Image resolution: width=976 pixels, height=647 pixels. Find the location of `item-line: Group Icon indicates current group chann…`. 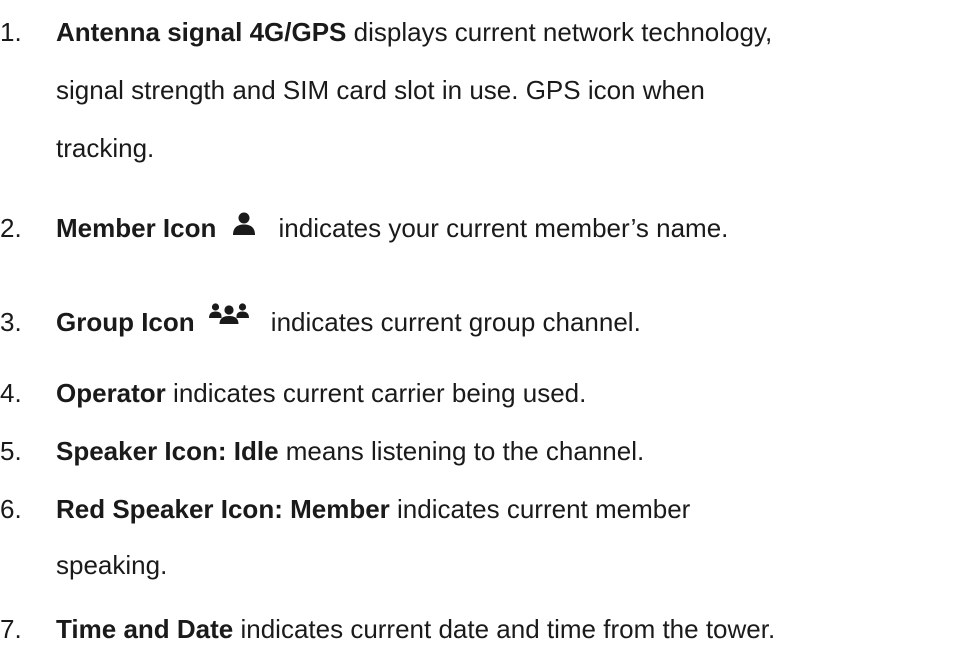

item-line: Group Icon indicates current group chann… is located at coordinates (348, 320).